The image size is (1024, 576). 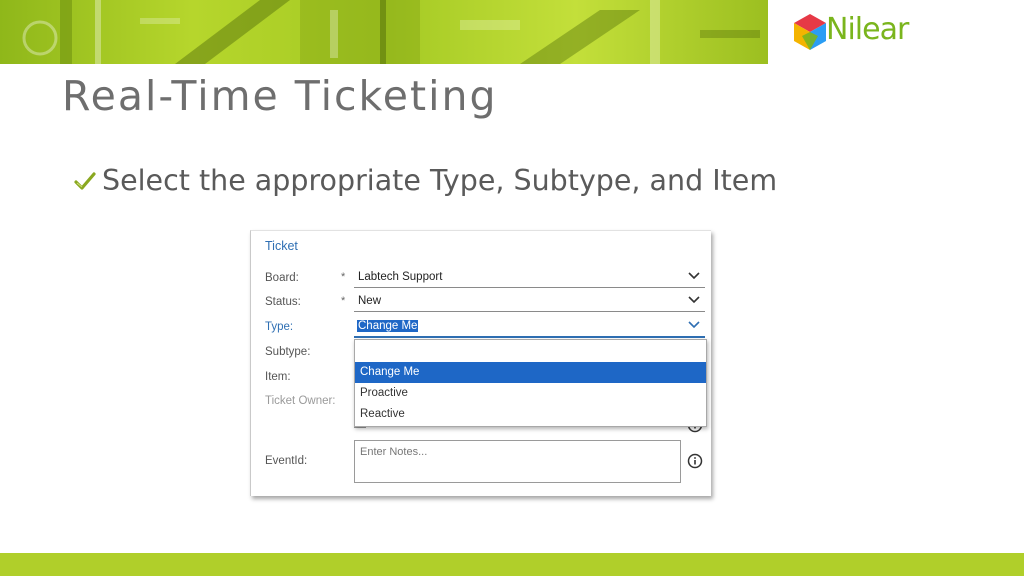 What do you see at coordinates (300, 401) in the screenshot?
I see `ticket-owner-label: Ticket Owner:` at bounding box center [300, 401].